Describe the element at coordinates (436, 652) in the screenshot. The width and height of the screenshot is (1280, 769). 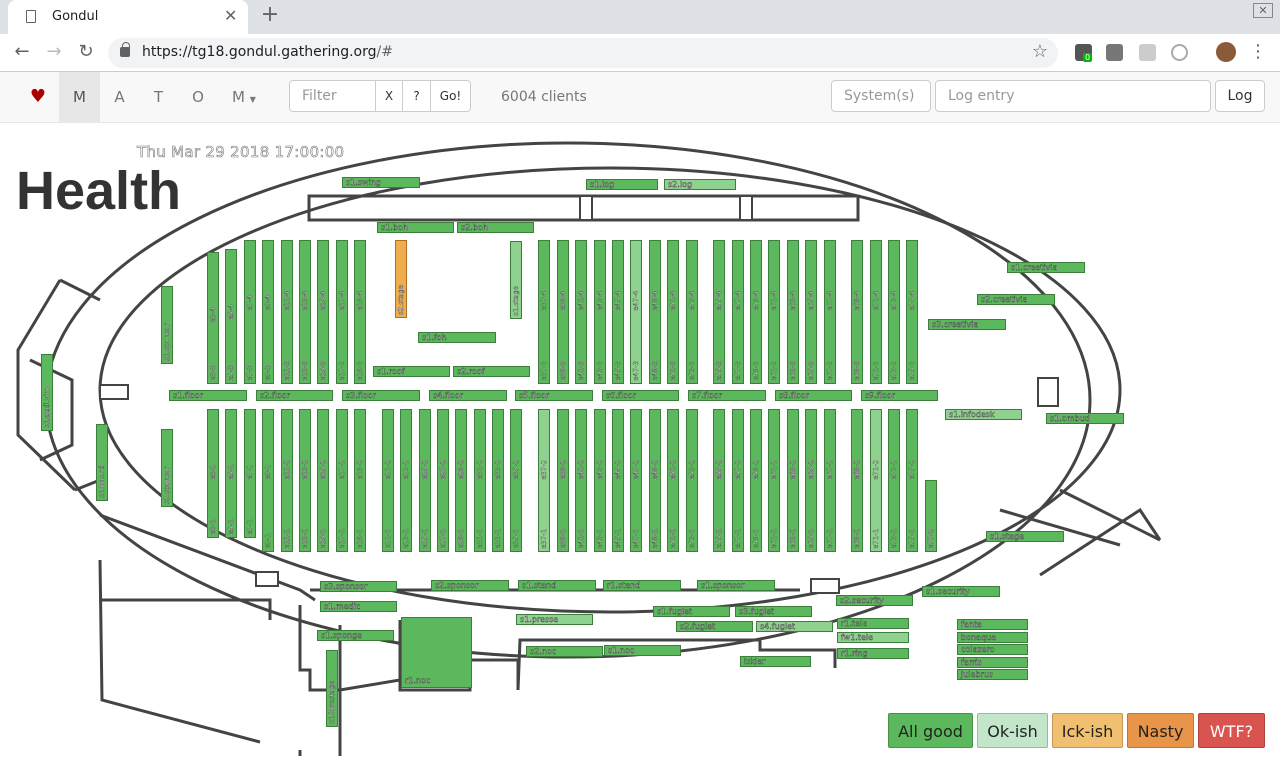
I see `switch-r1-noc: r1.noc` at that location.